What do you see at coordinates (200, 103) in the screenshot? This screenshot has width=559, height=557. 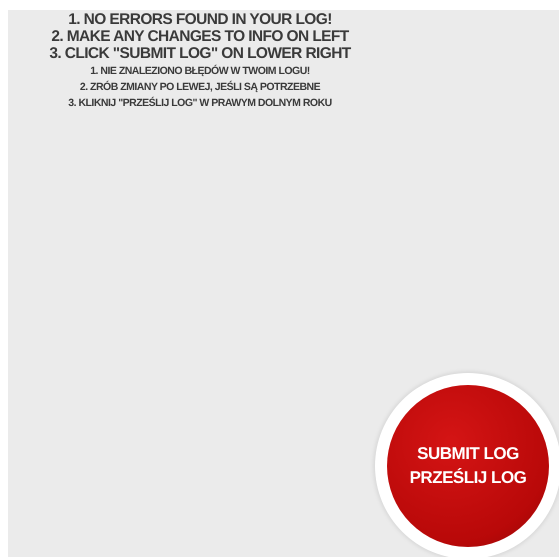 I see `instruction-text: 3. KLIKNIJ "PRZEŚLIJ LOG" W PRAWYM DOLNYM ROKU` at bounding box center [200, 103].